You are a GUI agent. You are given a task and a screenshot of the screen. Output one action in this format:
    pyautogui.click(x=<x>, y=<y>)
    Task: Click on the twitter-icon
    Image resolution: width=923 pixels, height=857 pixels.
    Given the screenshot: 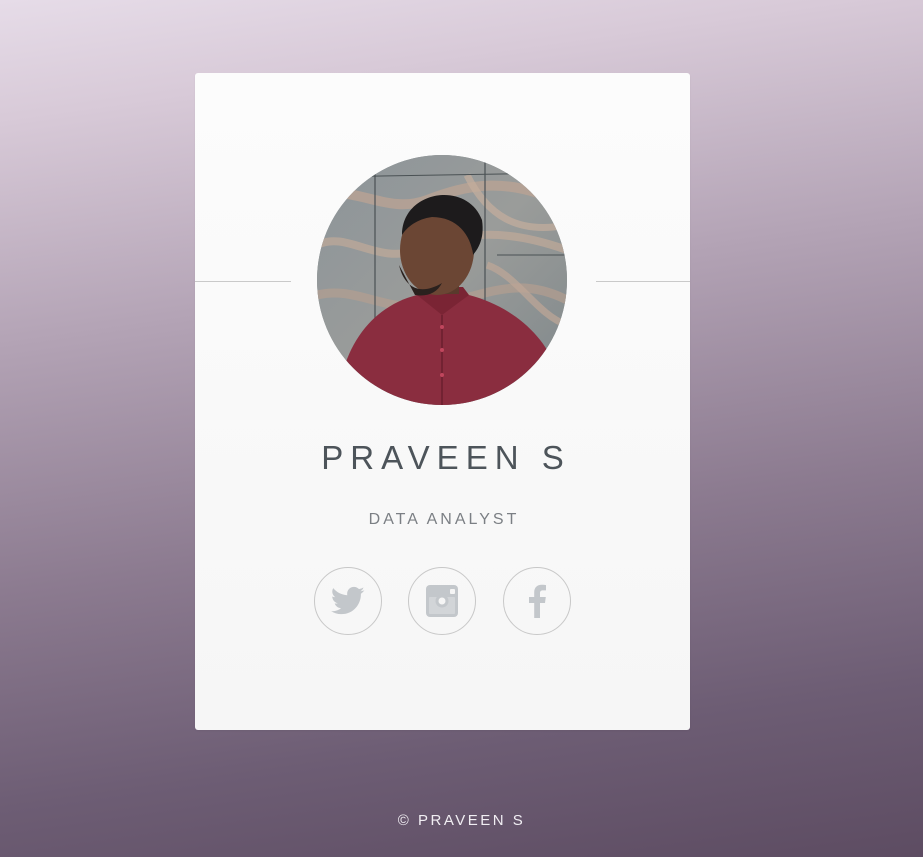 What is the action you would take?
    pyautogui.click(x=348, y=600)
    